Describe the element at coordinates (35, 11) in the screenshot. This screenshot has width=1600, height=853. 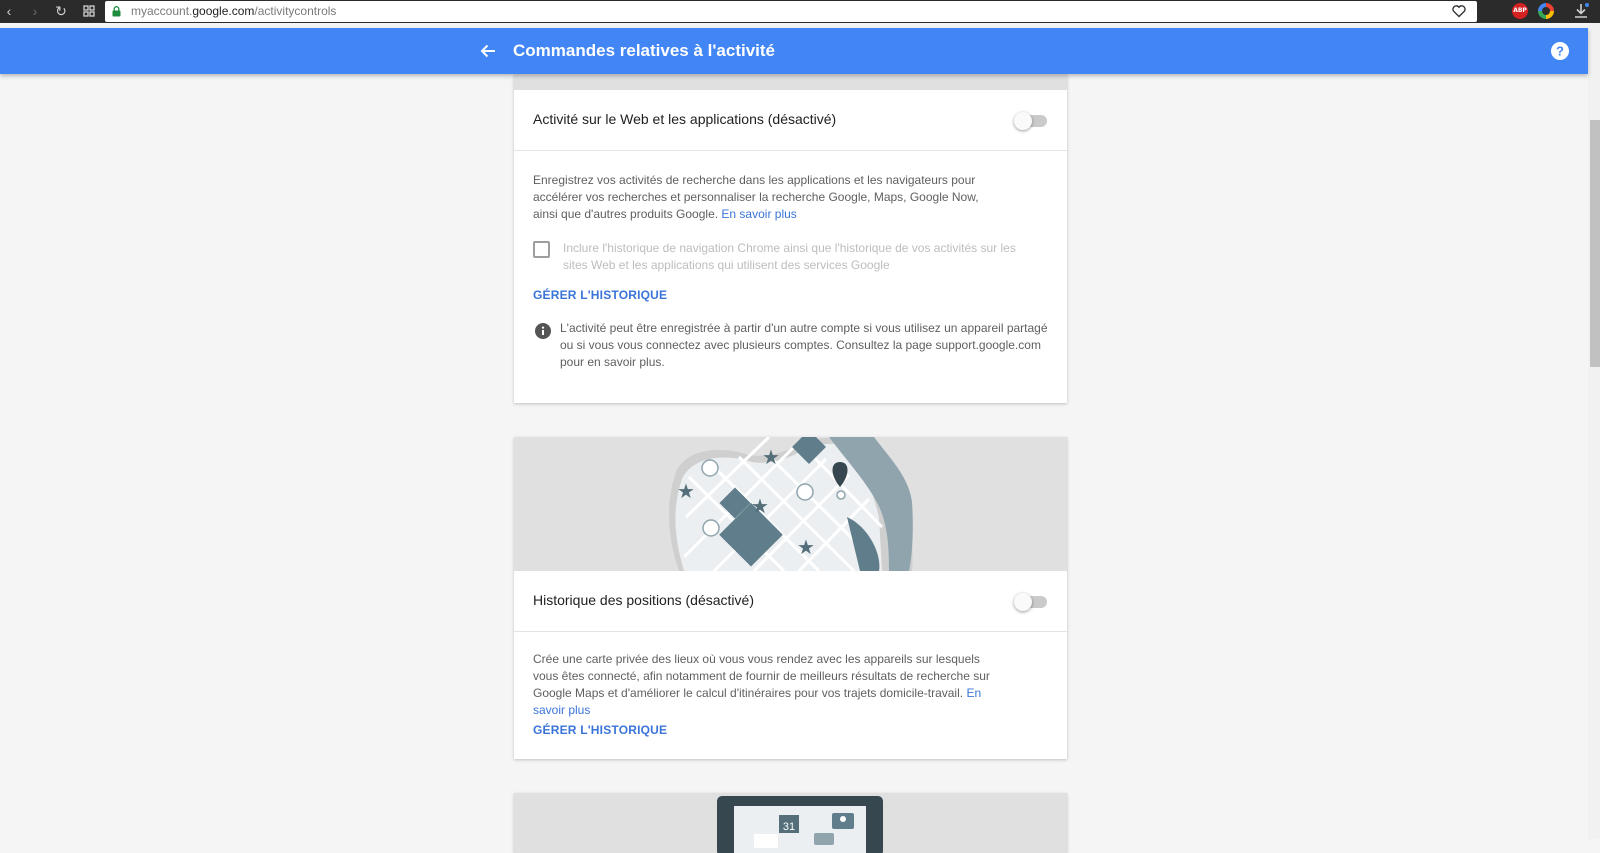
I see `forward-nav-icon: ›` at that location.